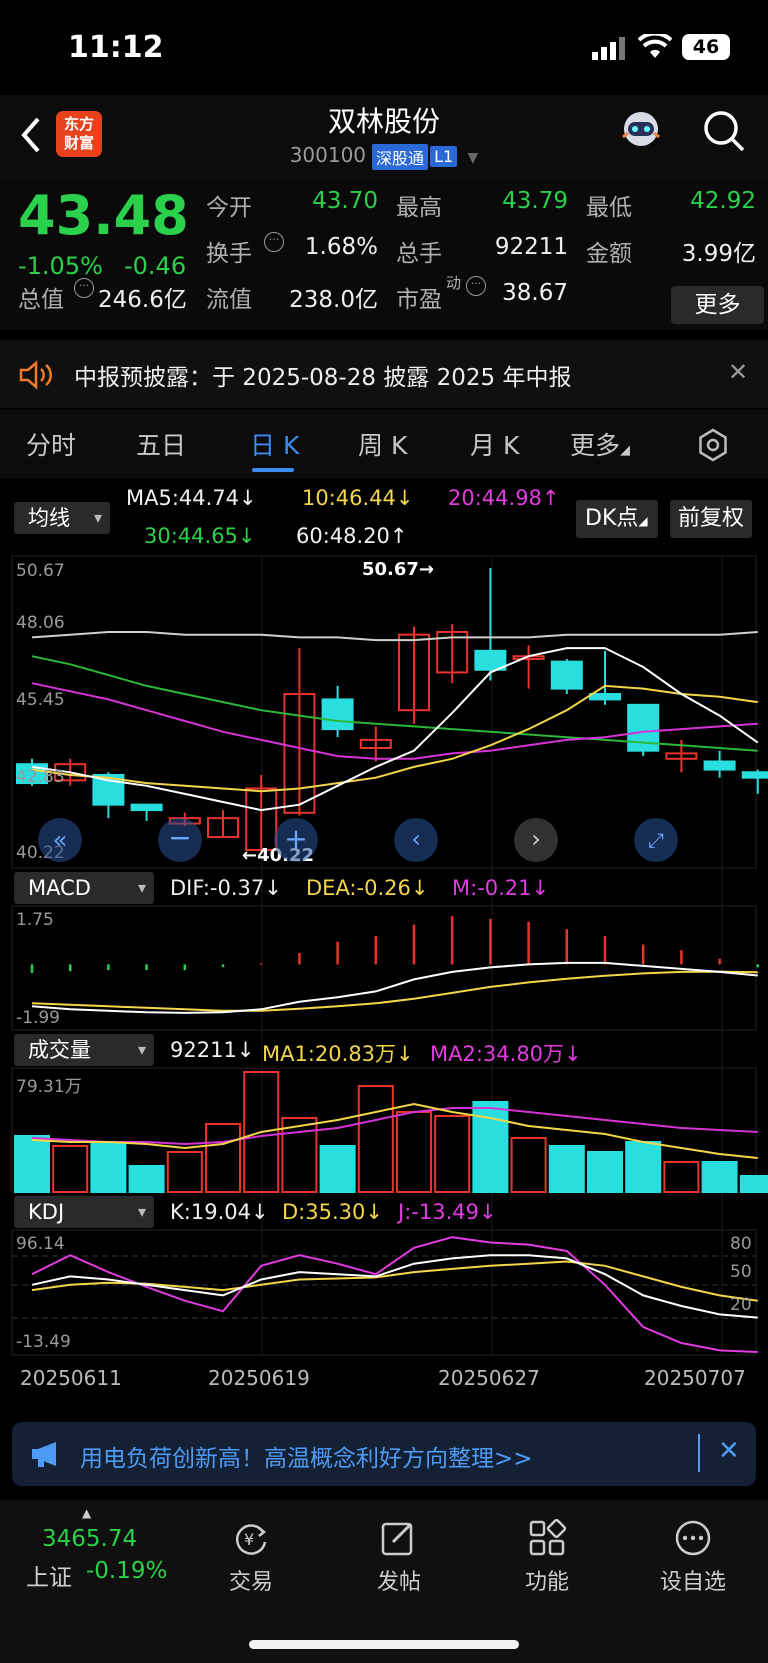  What do you see at coordinates (35, 920) in the screenshot?
I see `macd-axis-top: 1.75` at bounding box center [35, 920].